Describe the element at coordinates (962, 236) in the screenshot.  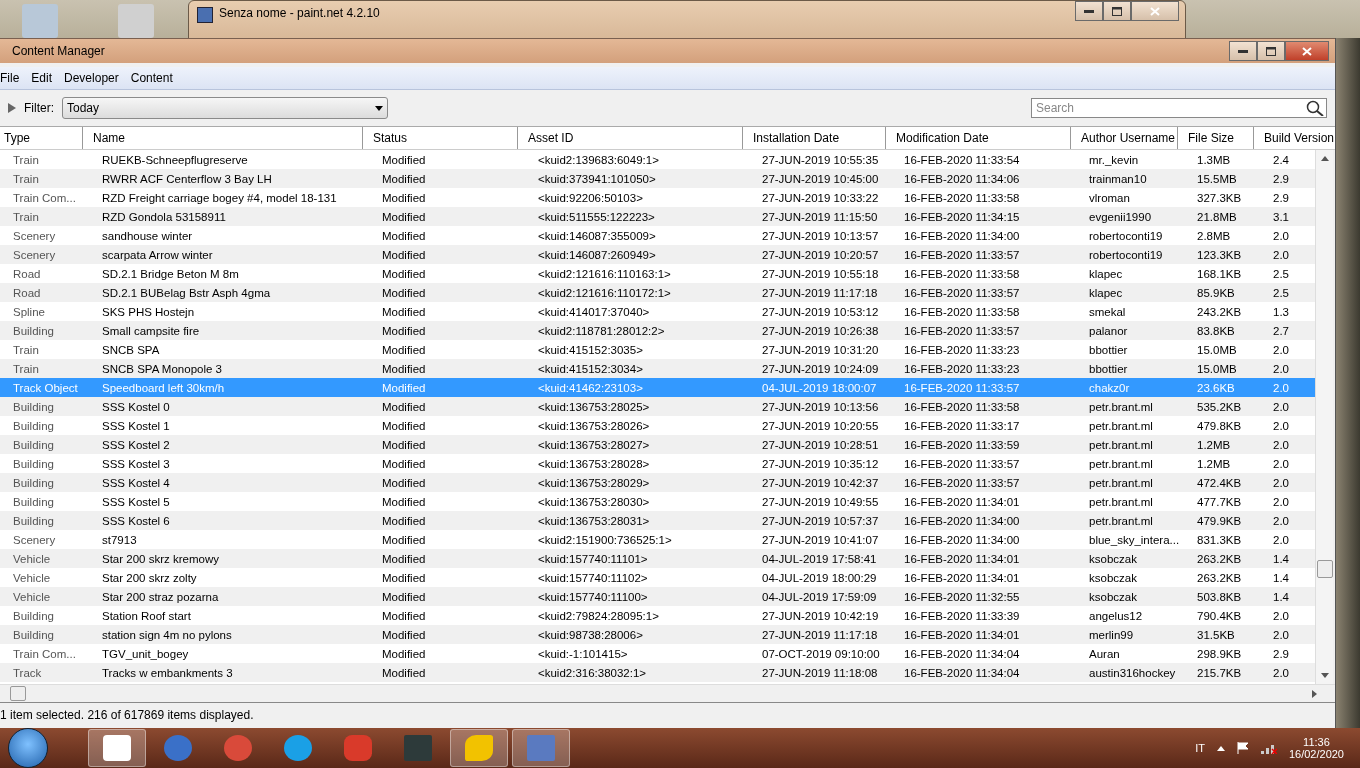
I see `table-cell-text: 16-FEB-2020 11:34:00` at that location.